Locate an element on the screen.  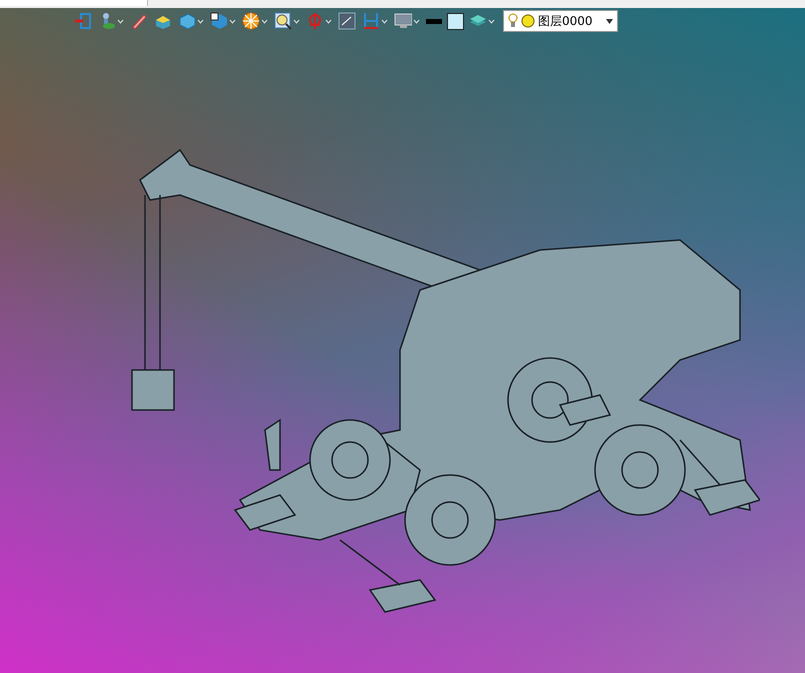
wheel-icon is located at coordinates (251, 21).